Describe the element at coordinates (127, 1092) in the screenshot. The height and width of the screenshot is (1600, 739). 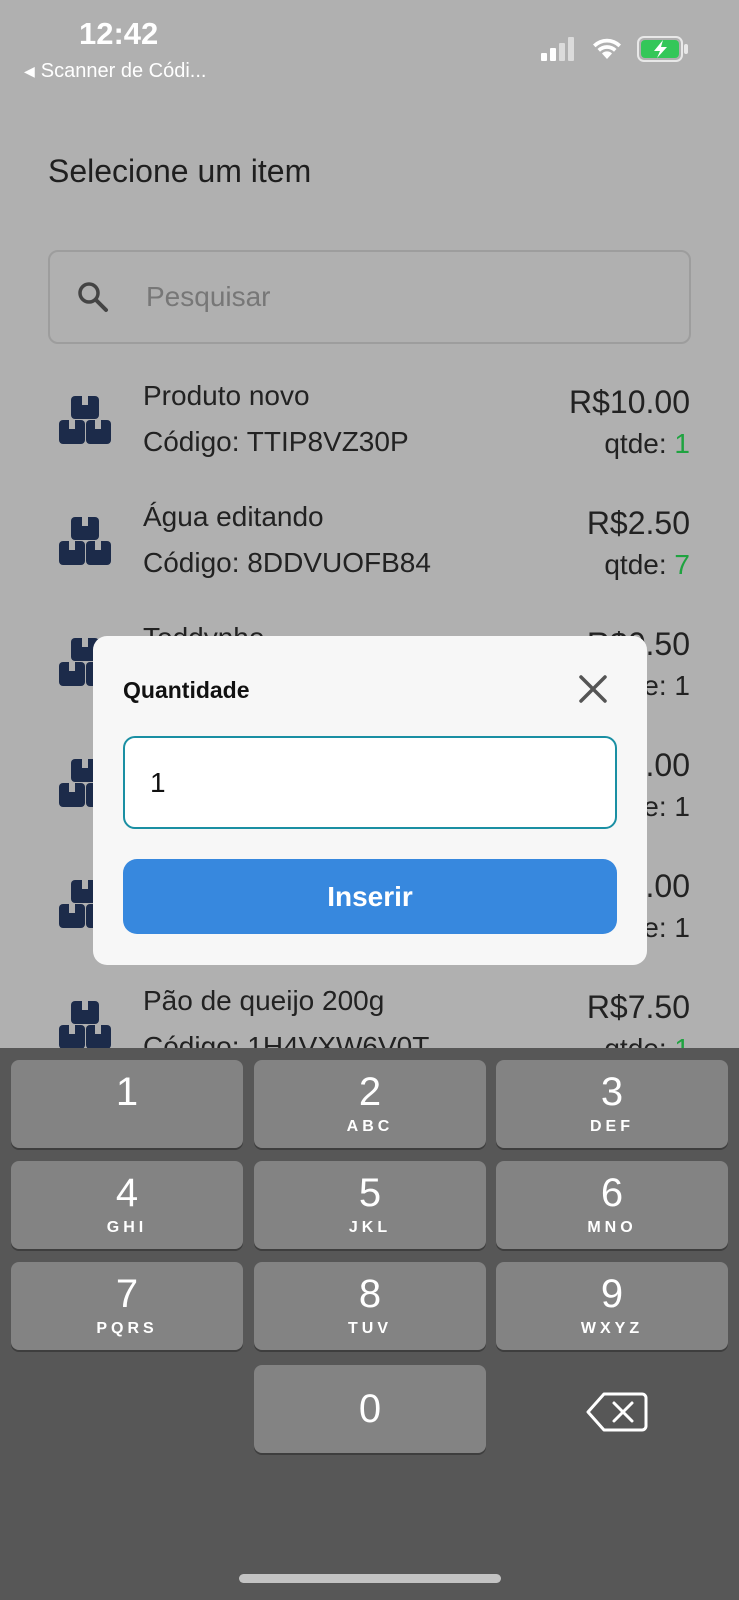
I see `key-digit: 1` at that location.